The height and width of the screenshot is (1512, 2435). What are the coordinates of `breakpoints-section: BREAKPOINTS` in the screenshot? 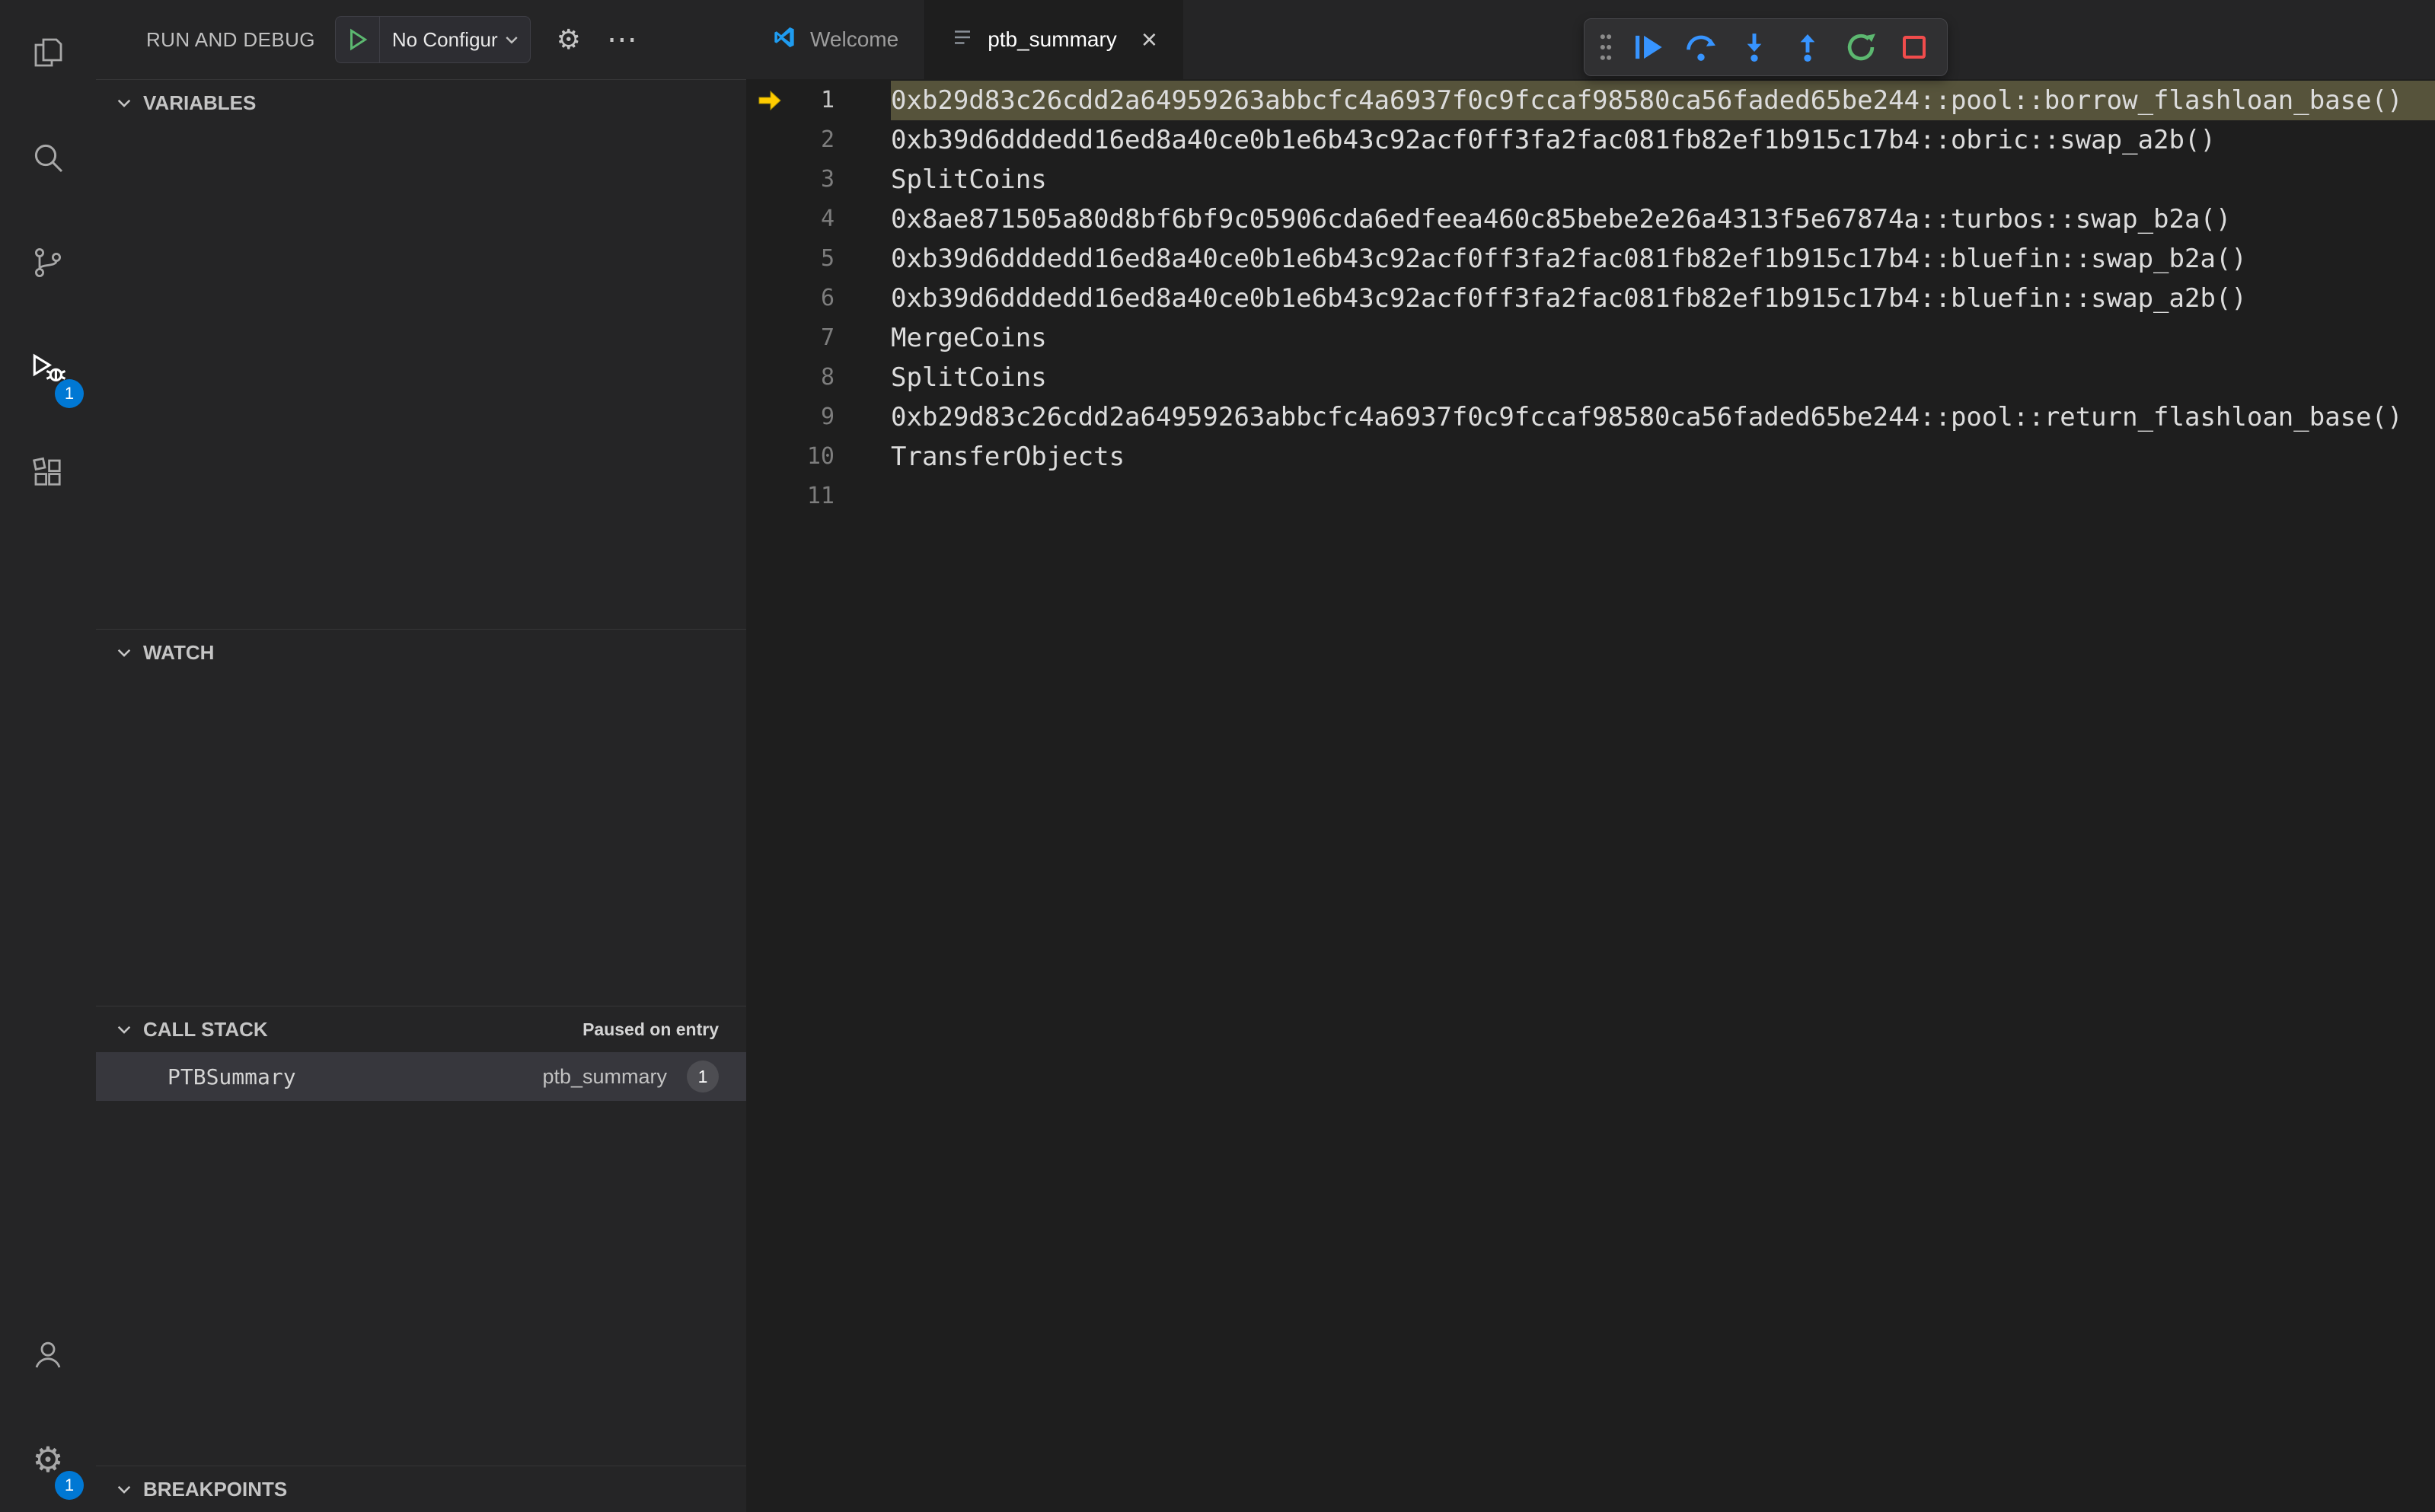 It's located at (421, 1489).